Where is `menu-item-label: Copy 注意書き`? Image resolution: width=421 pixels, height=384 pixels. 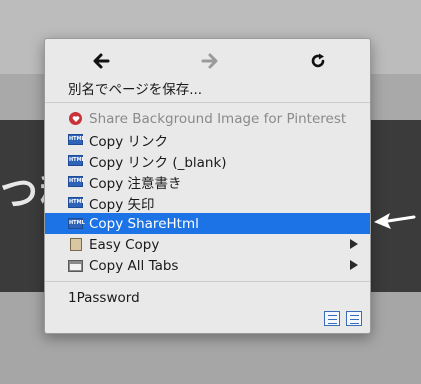 menu-item-label: Copy 注意書き is located at coordinates (135, 183).